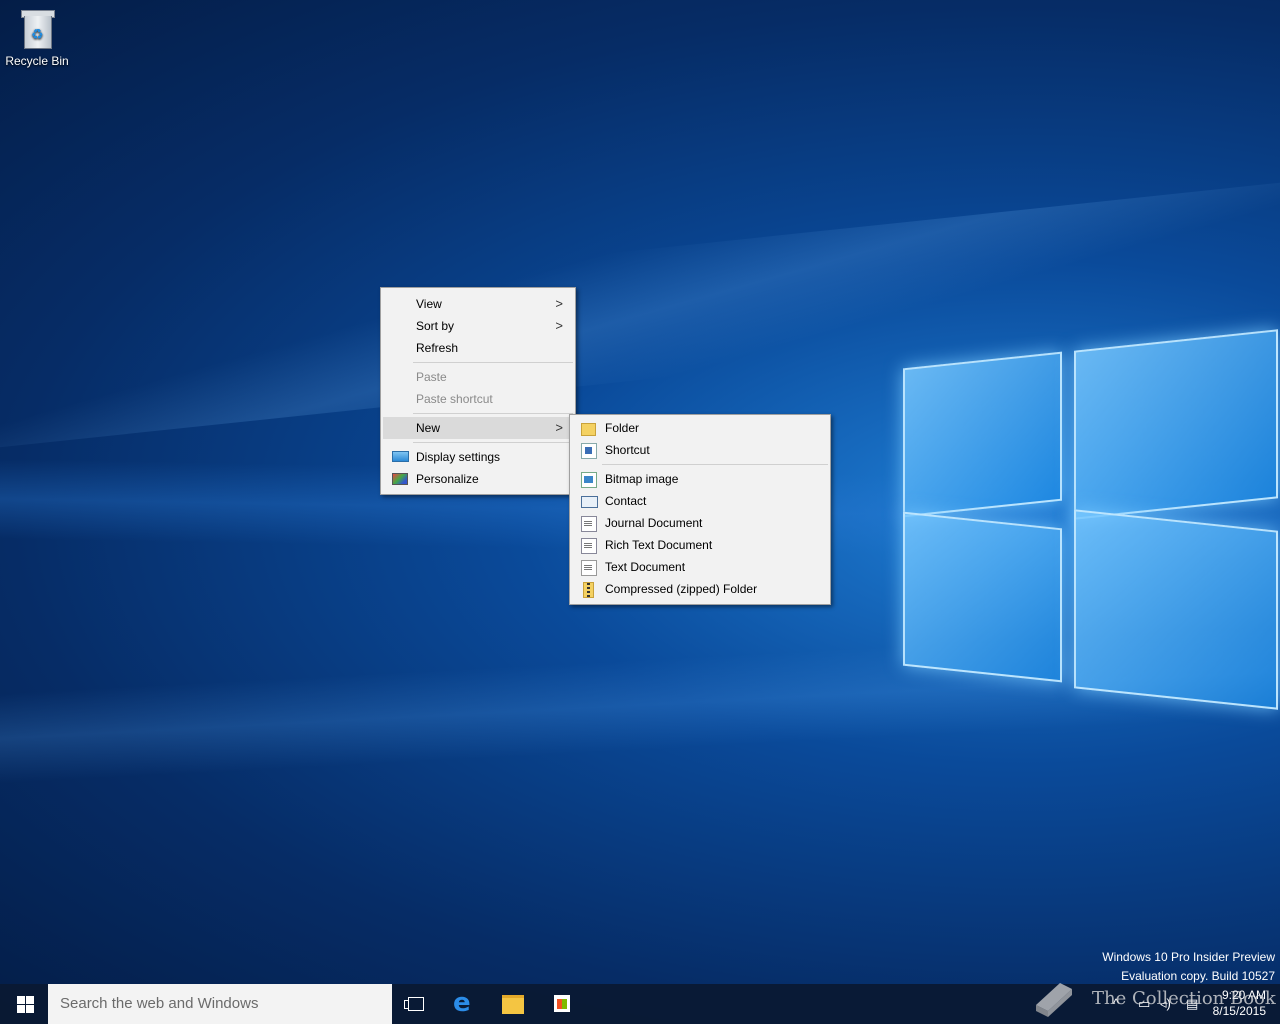 Image resolution: width=1280 pixels, height=1024 pixels. What do you see at coordinates (642, 479) in the screenshot?
I see `menu-item-label: Bitmap image` at bounding box center [642, 479].